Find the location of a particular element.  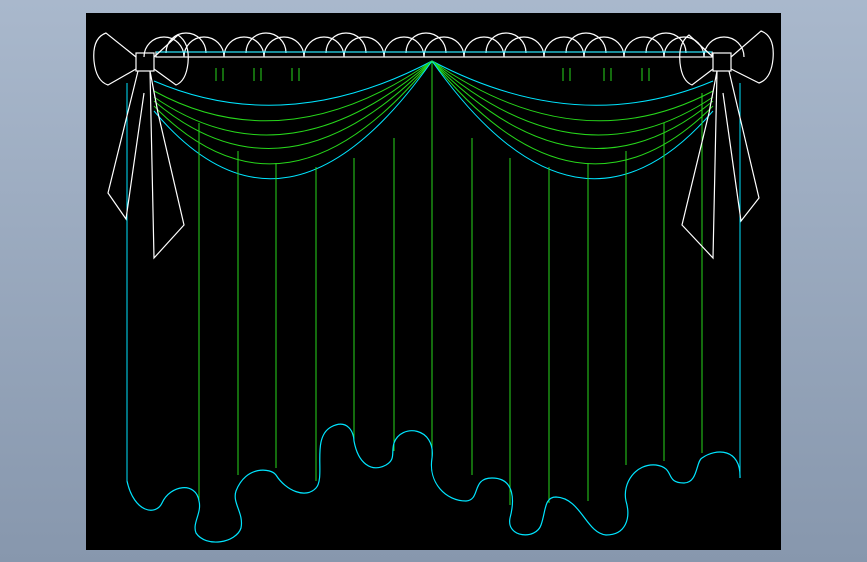

valance-scallops is located at coordinates (444, 45).